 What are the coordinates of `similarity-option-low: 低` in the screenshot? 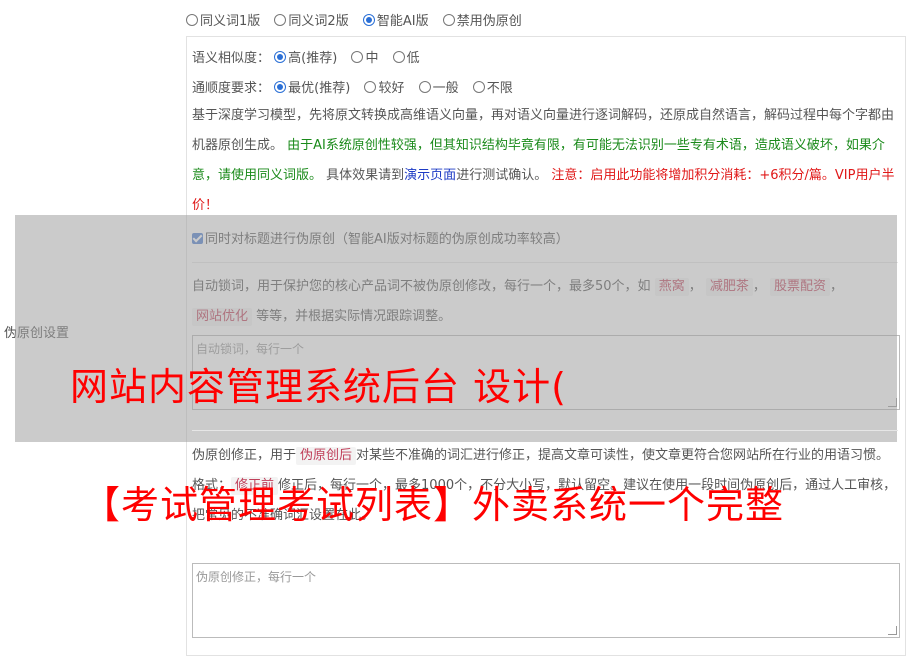 It's located at (406, 56).